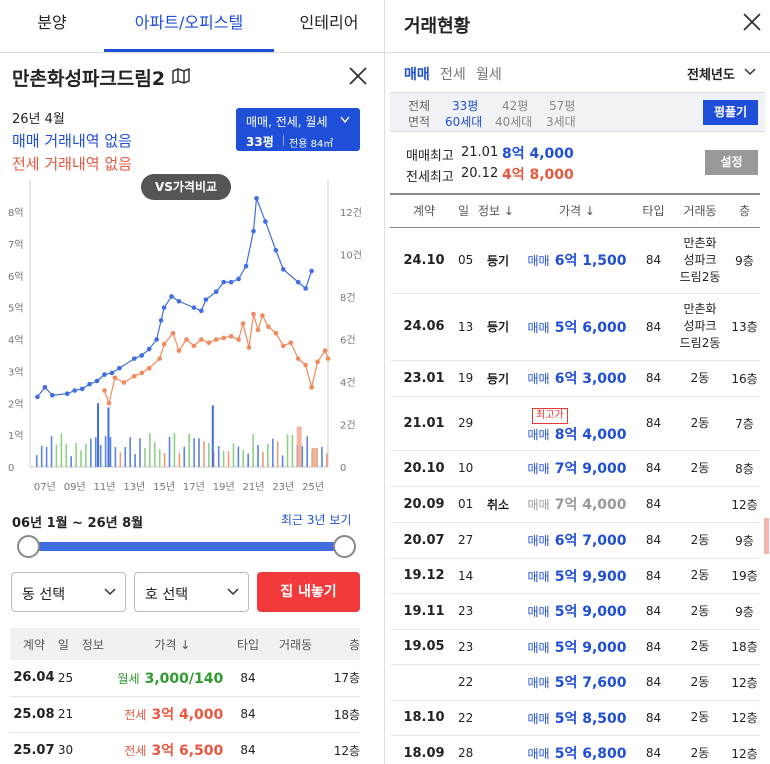 The width and height of the screenshot is (770, 764). Describe the element at coordinates (344, 546) in the screenshot. I see `range-slider-end-handle` at that location.